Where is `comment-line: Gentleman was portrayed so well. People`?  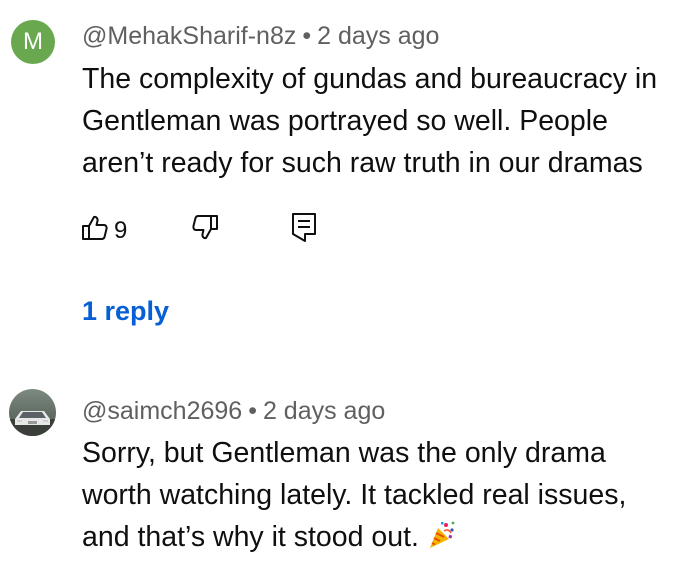 comment-line: Gentleman was portrayed so well. People is located at coordinates (345, 121).